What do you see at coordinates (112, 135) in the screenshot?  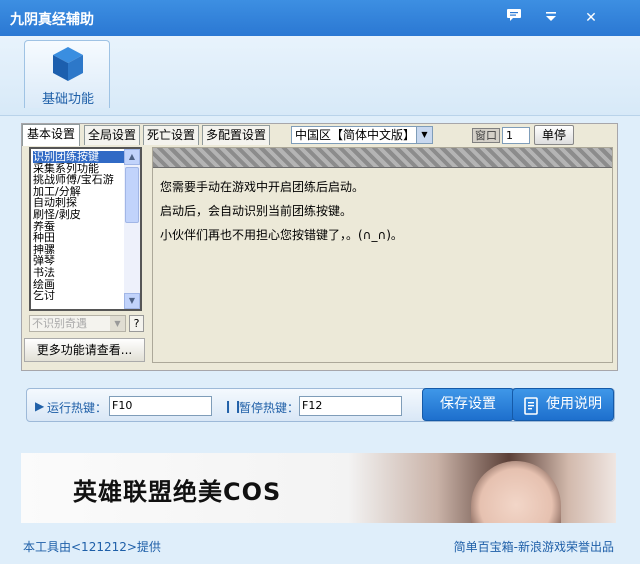 I see `tab-global-settings: 全局设置` at bounding box center [112, 135].